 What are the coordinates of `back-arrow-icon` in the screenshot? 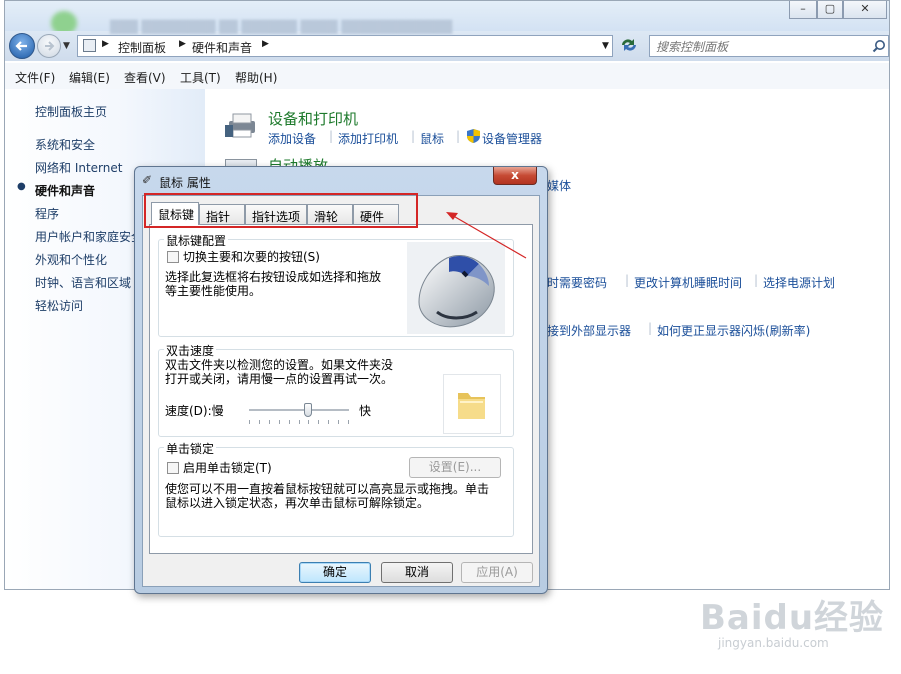 It's located at (21, 46).